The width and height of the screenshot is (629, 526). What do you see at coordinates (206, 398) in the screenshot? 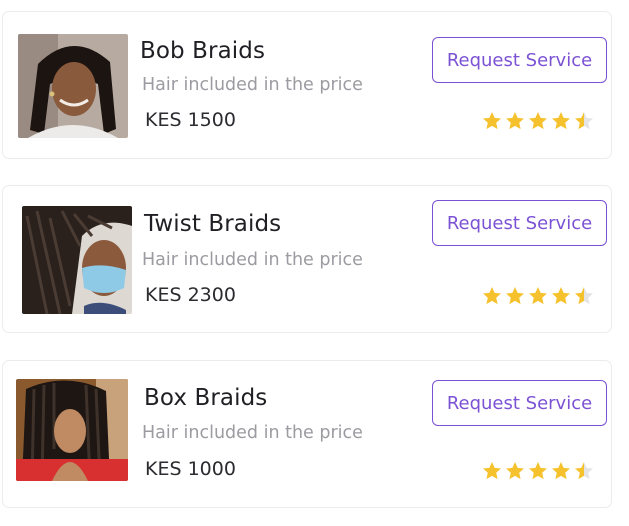
I see `service-title: Box Braids` at bounding box center [206, 398].